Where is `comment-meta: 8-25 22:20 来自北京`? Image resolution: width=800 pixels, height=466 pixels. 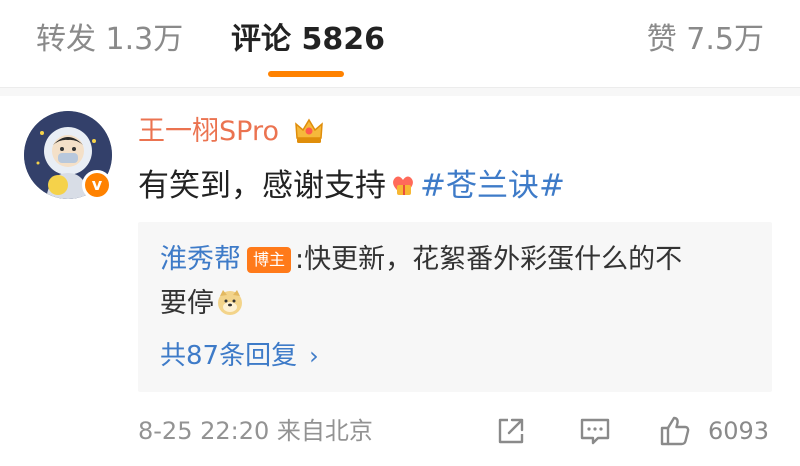 comment-meta: 8-25 22:20 来自北京 is located at coordinates (255, 431).